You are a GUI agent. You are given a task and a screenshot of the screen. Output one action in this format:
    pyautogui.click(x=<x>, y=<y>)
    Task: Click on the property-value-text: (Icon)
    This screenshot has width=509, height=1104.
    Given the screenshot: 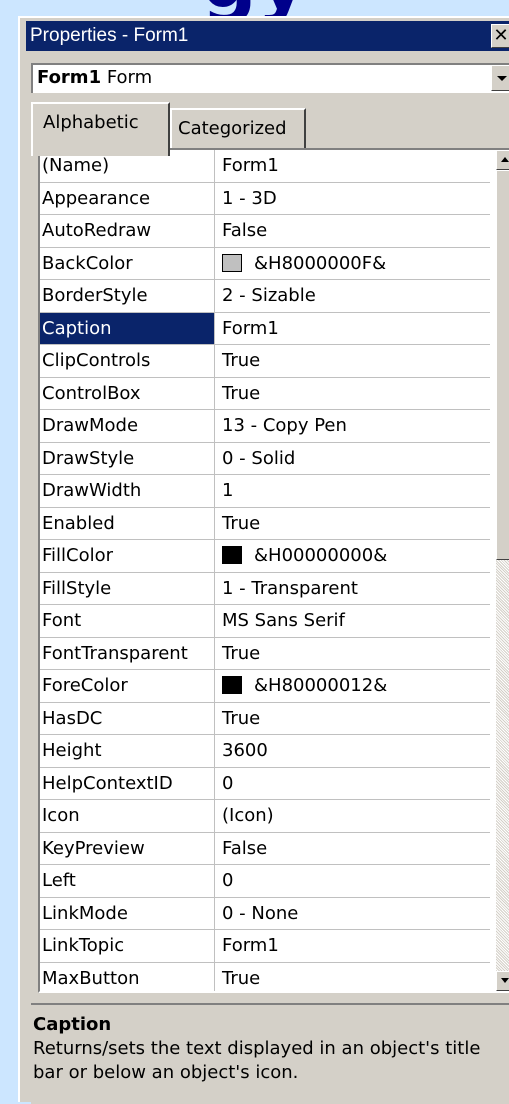 What is the action you would take?
    pyautogui.click(x=248, y=815)
    